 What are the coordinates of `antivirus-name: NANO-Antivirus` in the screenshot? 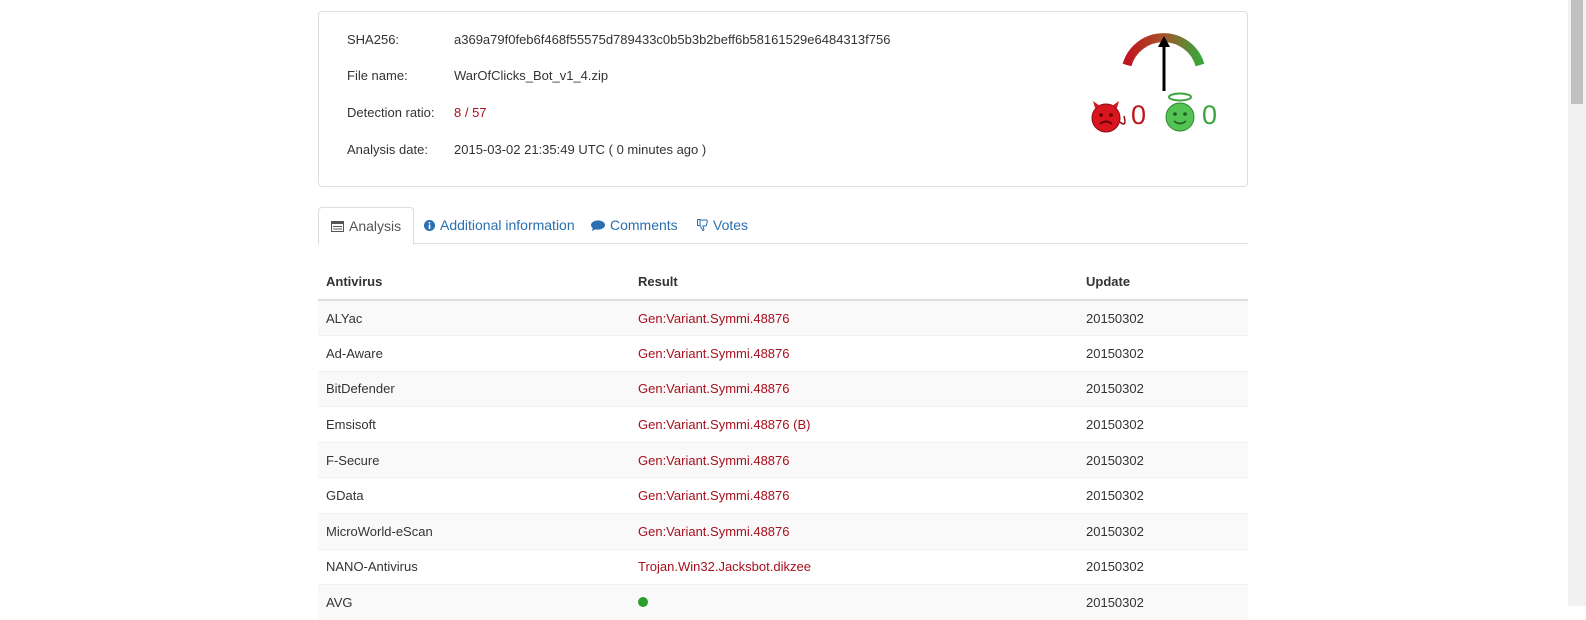 It's located at (474, 566).